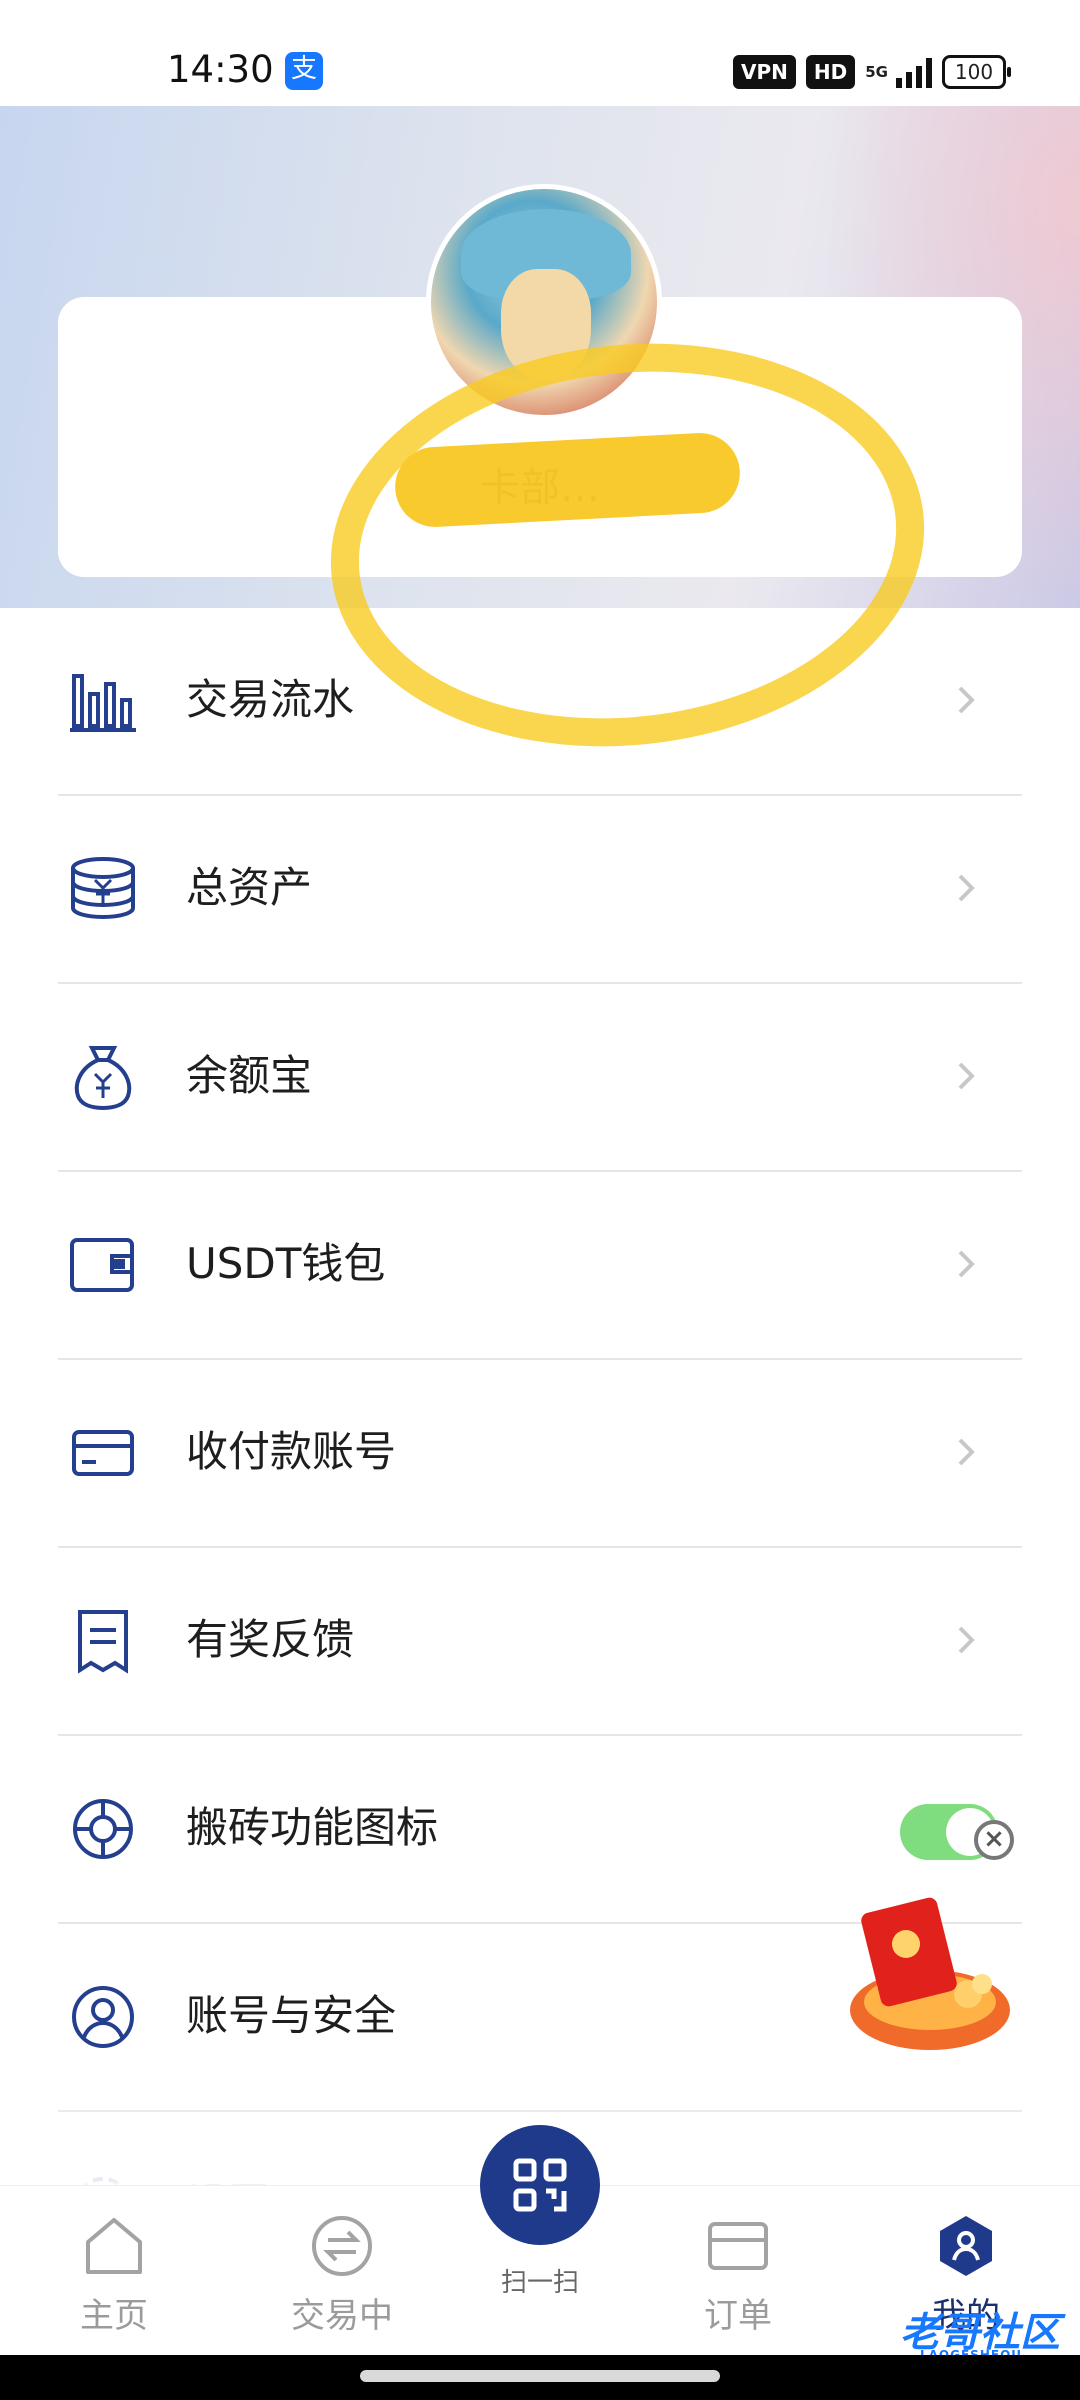  Describe the element at coordinates (291, 2015) in the screenshot. I see `menu-item-label: 账号与安全` at that location.